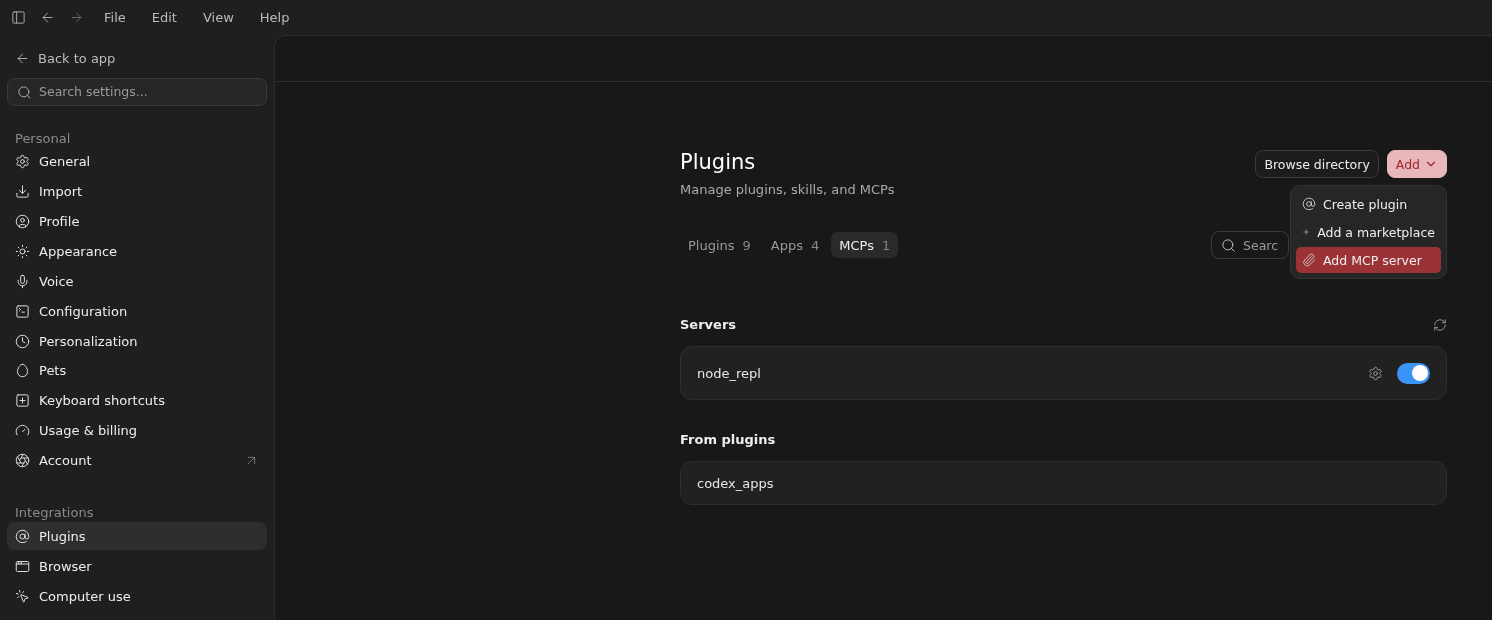  Describe the element at coordinates (1440, 324) in the screenshot. I see `refresh-icon` at that location.